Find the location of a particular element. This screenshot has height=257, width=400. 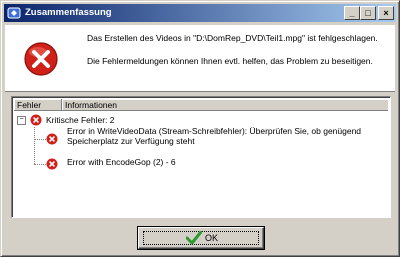

column-header-fehler: Fehler is located at coordinates (38, 105).